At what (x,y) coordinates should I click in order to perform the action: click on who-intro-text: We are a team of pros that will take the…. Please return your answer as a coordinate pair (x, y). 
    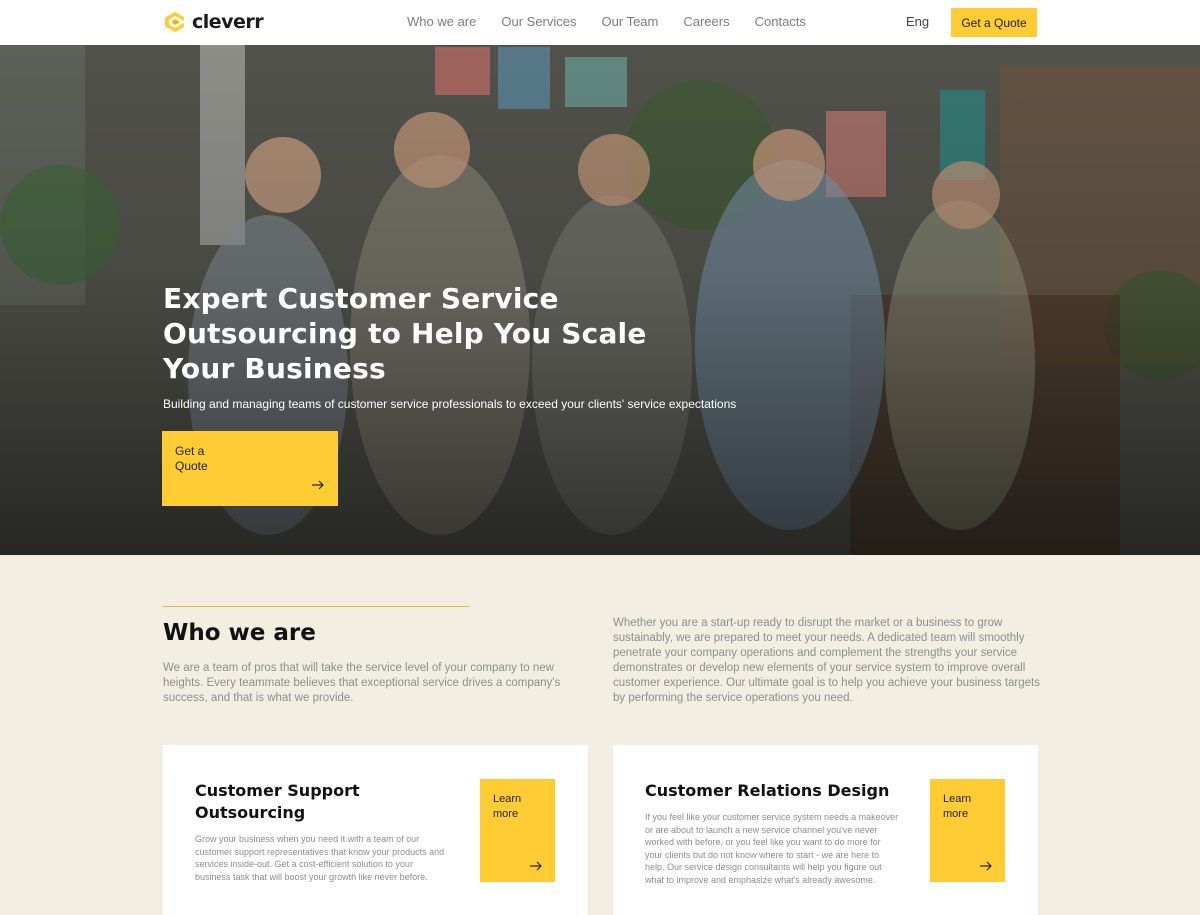
    Looking at the image, I should click on (362, 683).